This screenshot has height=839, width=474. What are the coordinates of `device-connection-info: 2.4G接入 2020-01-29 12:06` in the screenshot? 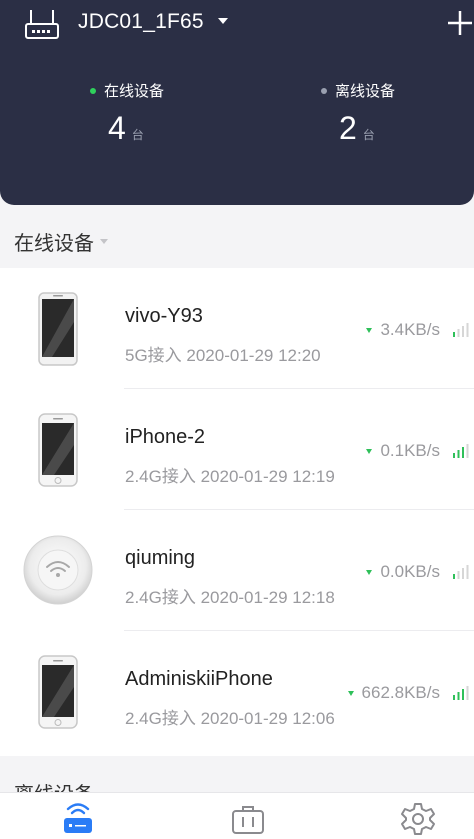 It's located at (230, 718).